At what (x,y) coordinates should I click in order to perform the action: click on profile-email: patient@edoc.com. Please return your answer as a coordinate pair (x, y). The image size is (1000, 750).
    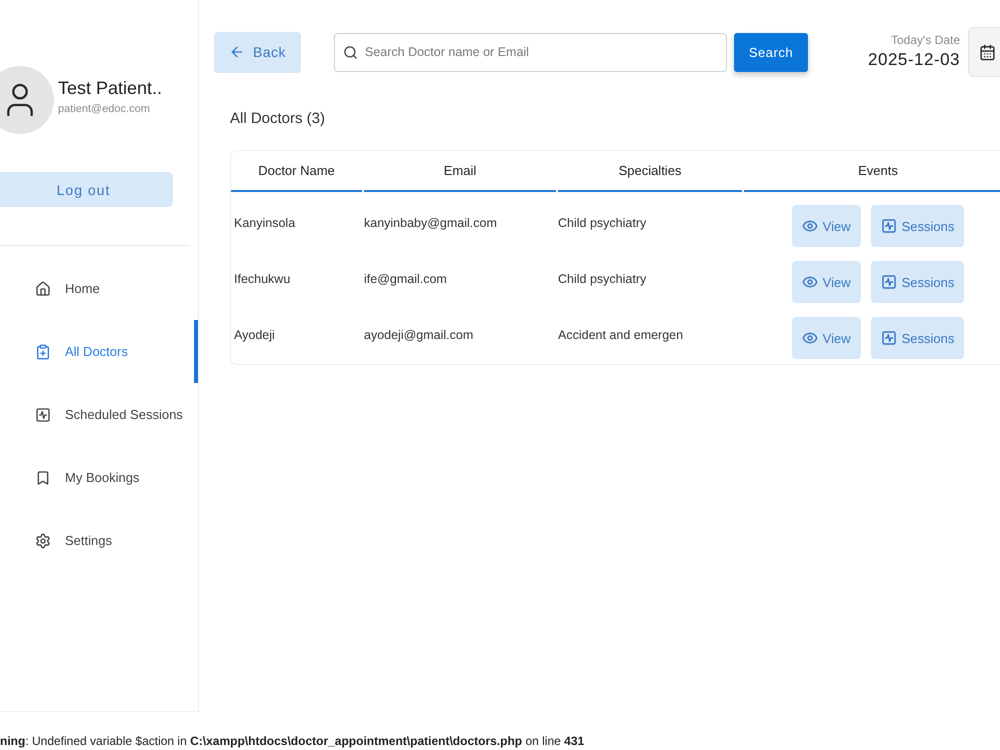
    Looking at the image, I should click on (104, 109).